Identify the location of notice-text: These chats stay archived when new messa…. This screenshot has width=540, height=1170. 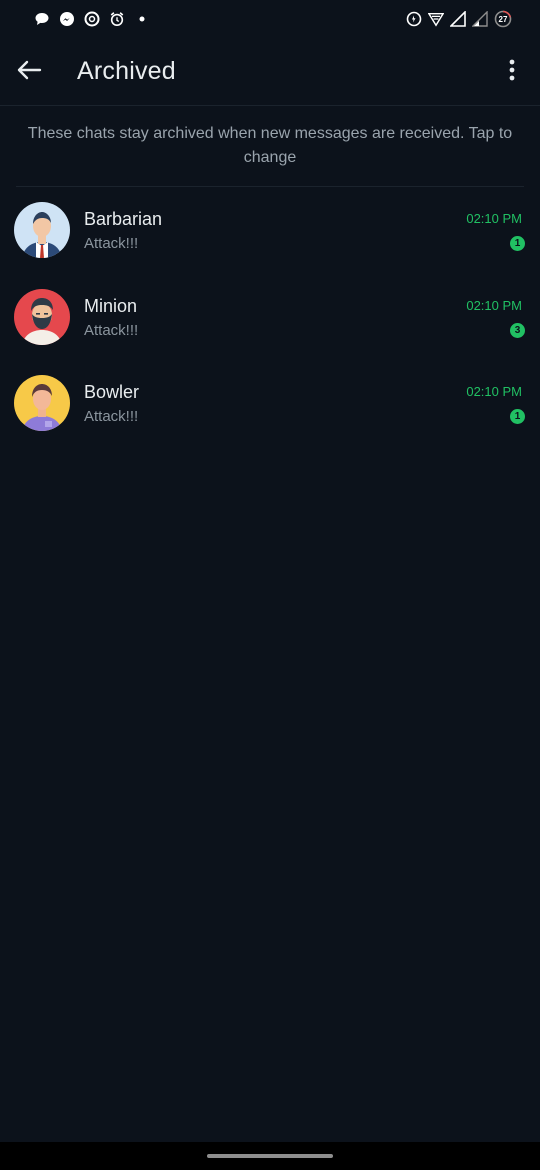
(270, 145).